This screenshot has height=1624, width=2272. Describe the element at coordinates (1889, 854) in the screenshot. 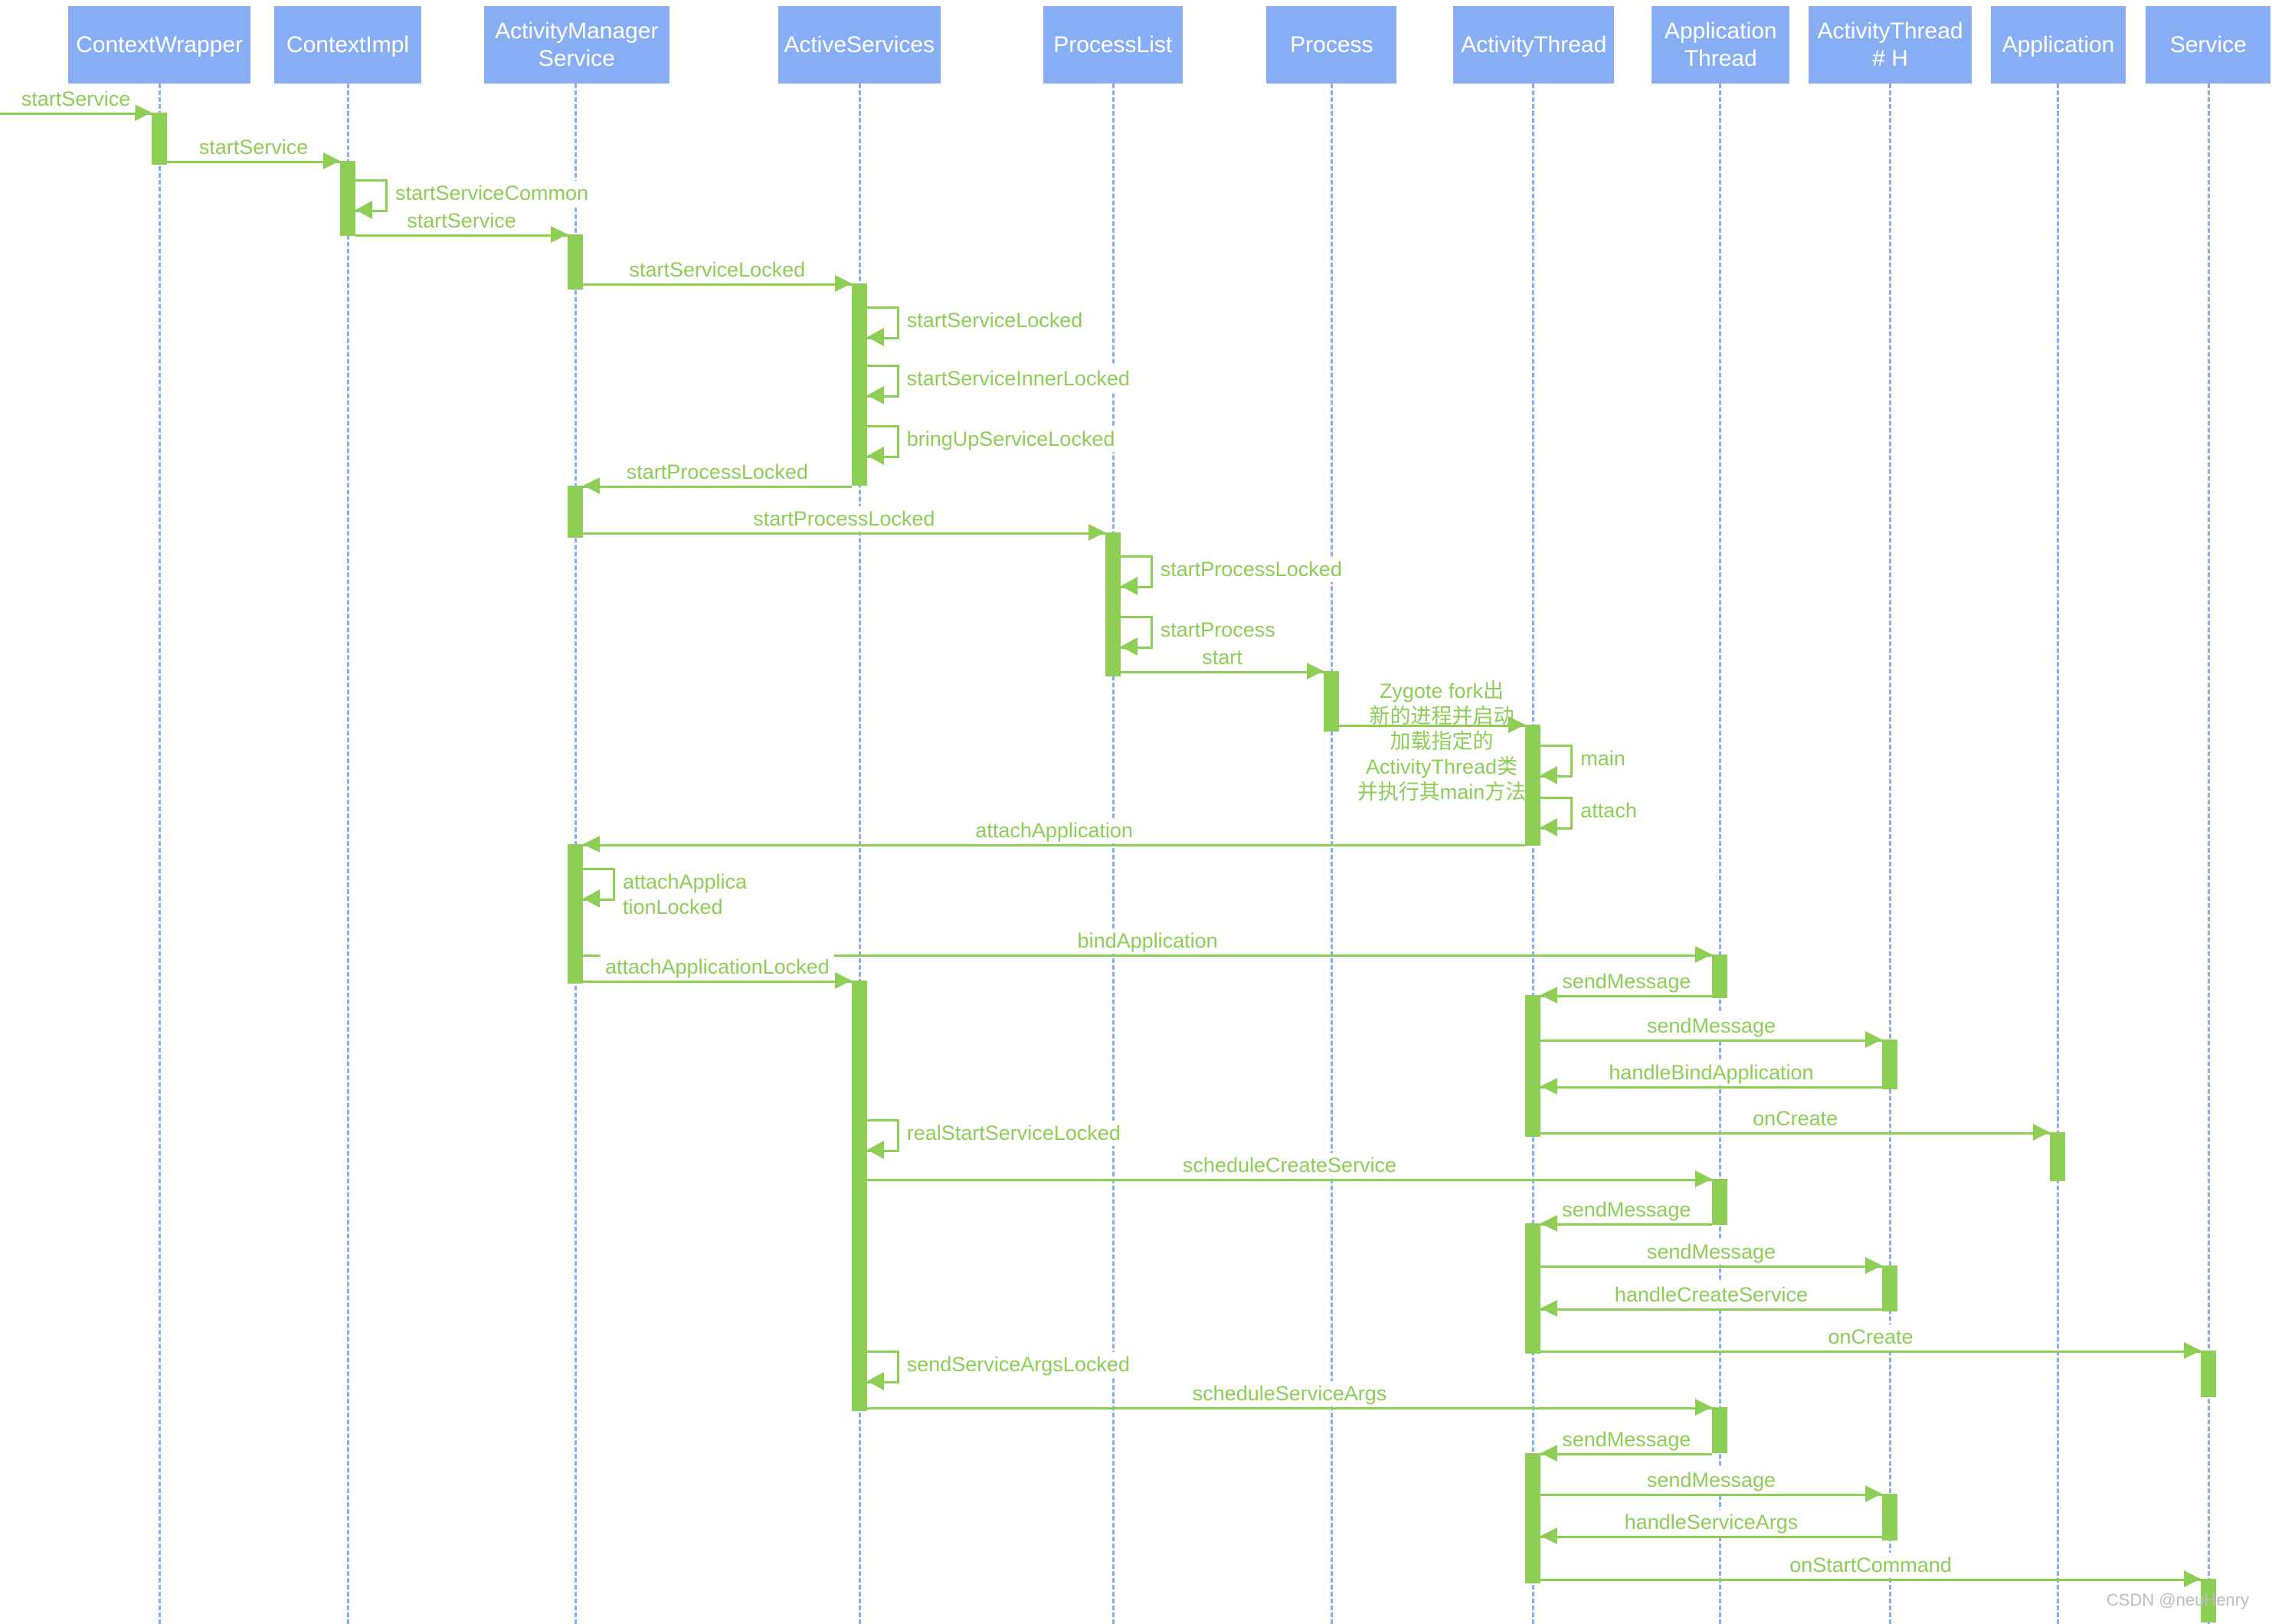

I see `lifeline-activitythreadh` at that location.